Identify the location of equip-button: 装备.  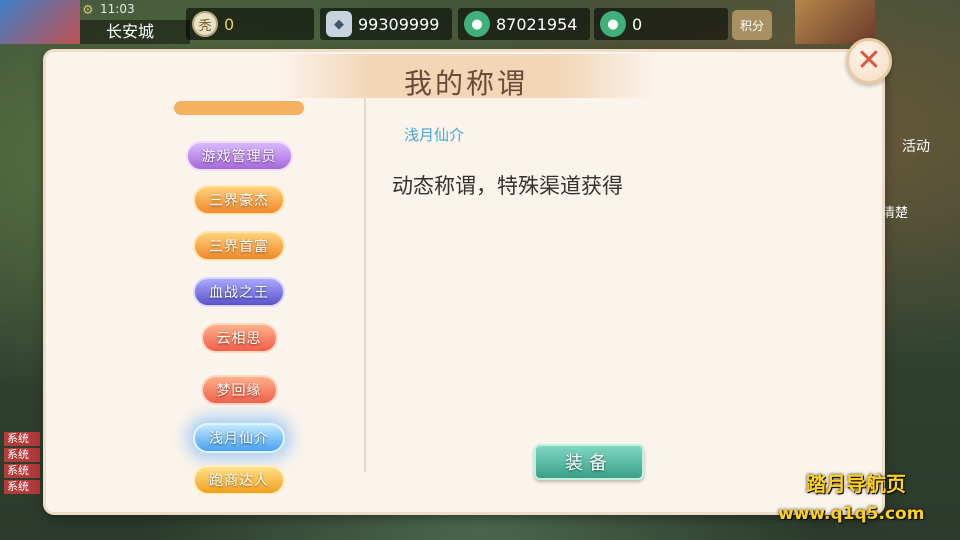
(589, 462).